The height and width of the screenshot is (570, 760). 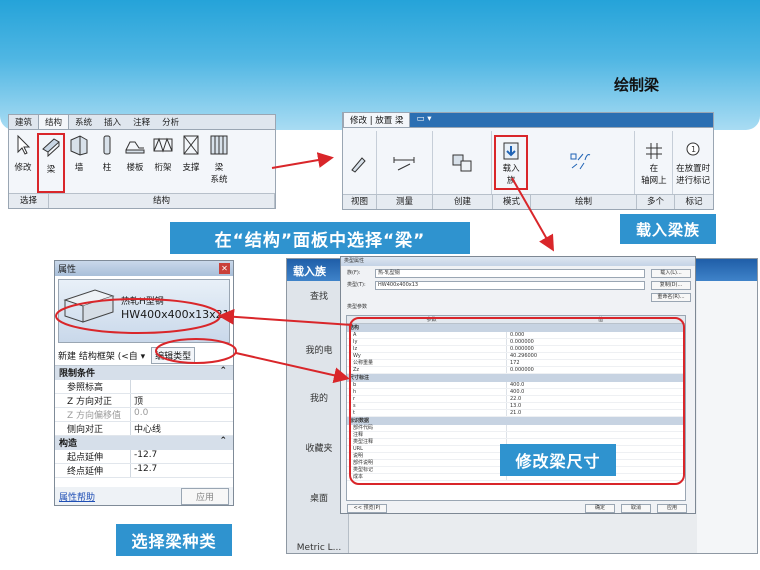 I want to click on close-icon: ✕, so click(x=224, y=268).